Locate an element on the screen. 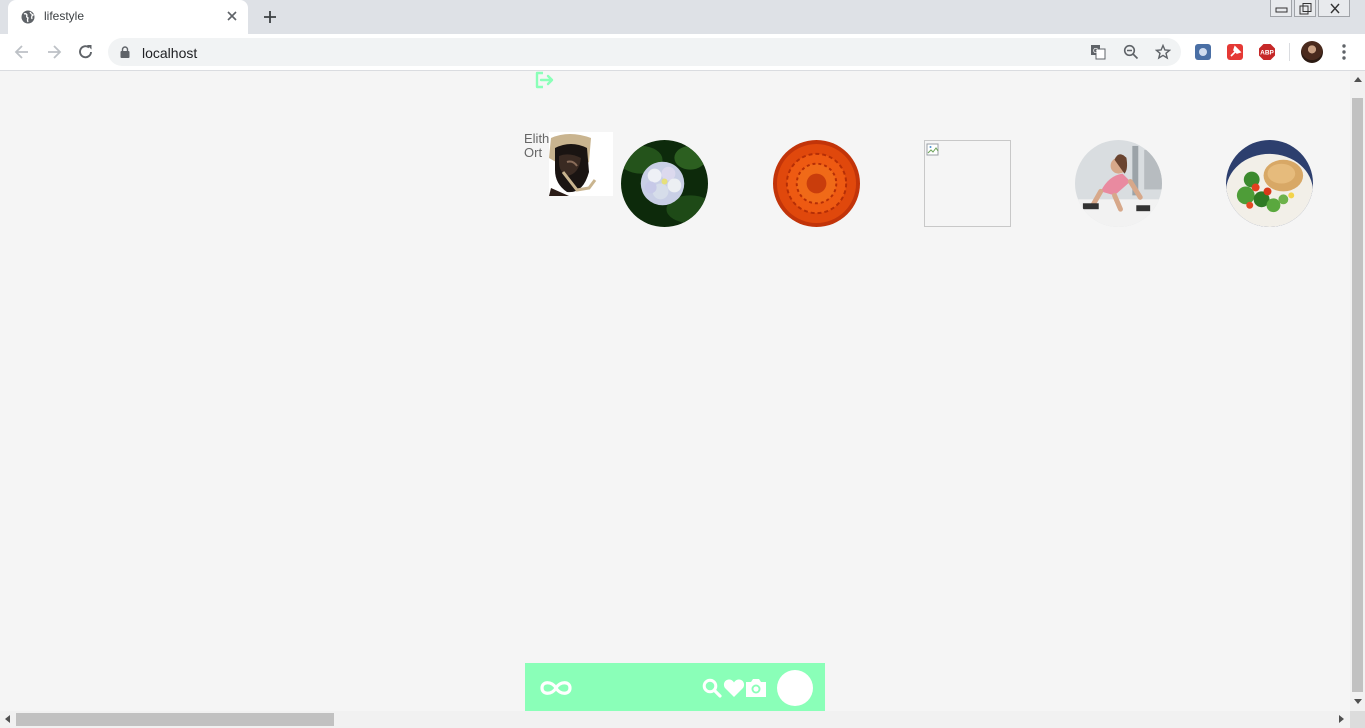  scrollbar-corner is located at coordinates (1357, 719).